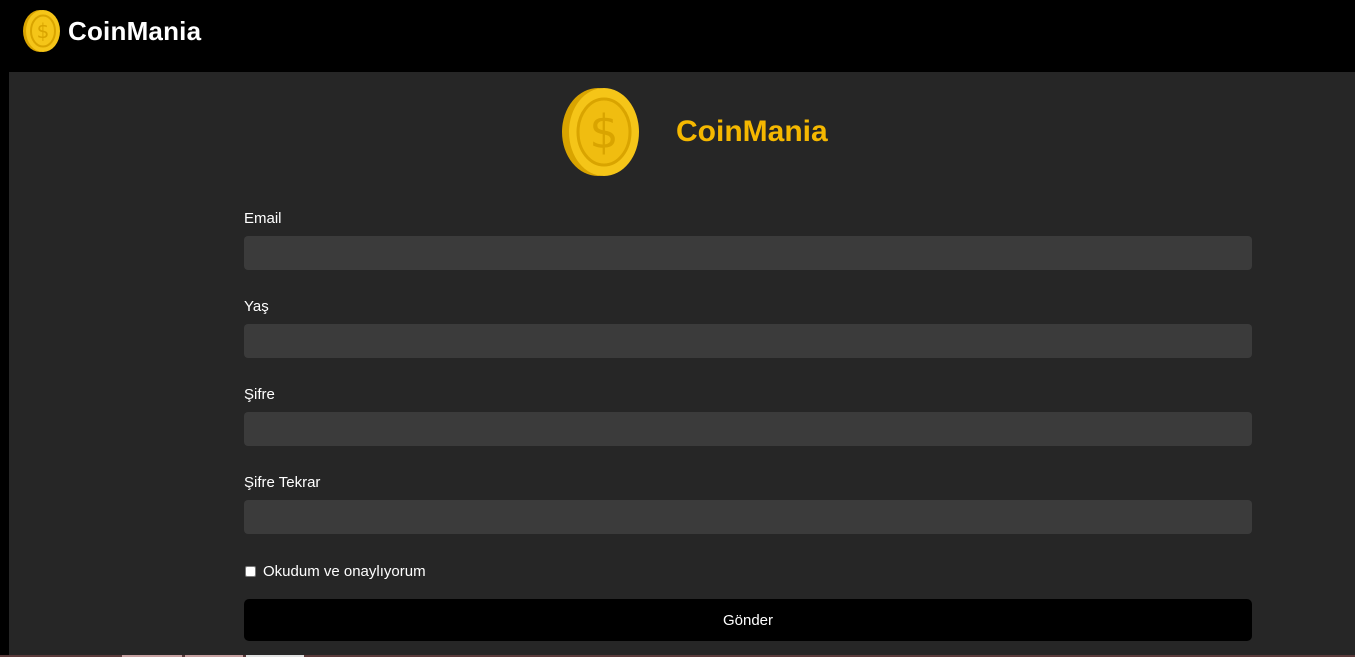  I want to click on hero-header: $ CoinMania, so click(695, 132).